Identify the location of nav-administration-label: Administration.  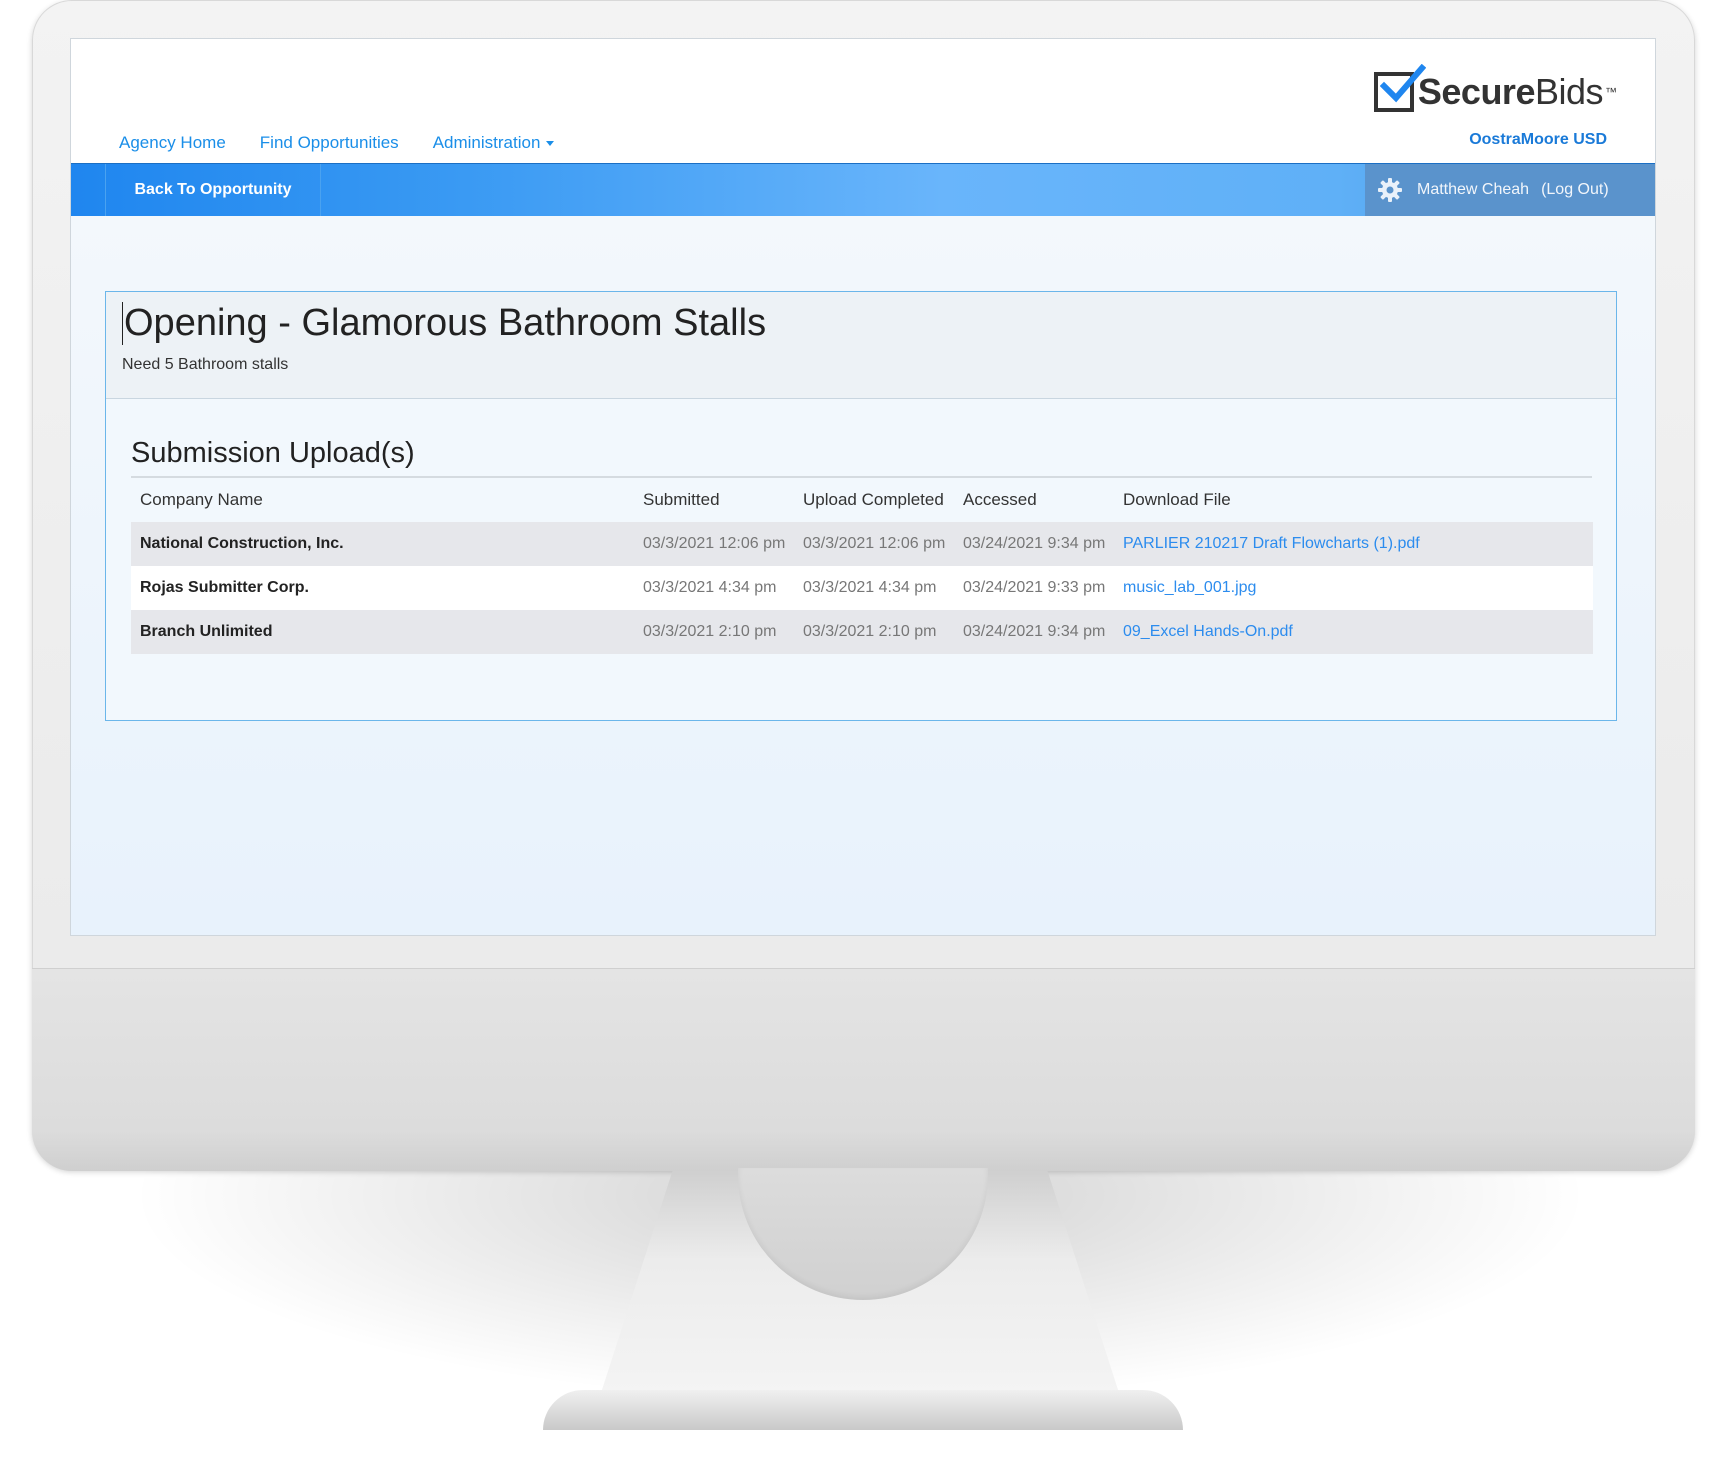
(486, 142).